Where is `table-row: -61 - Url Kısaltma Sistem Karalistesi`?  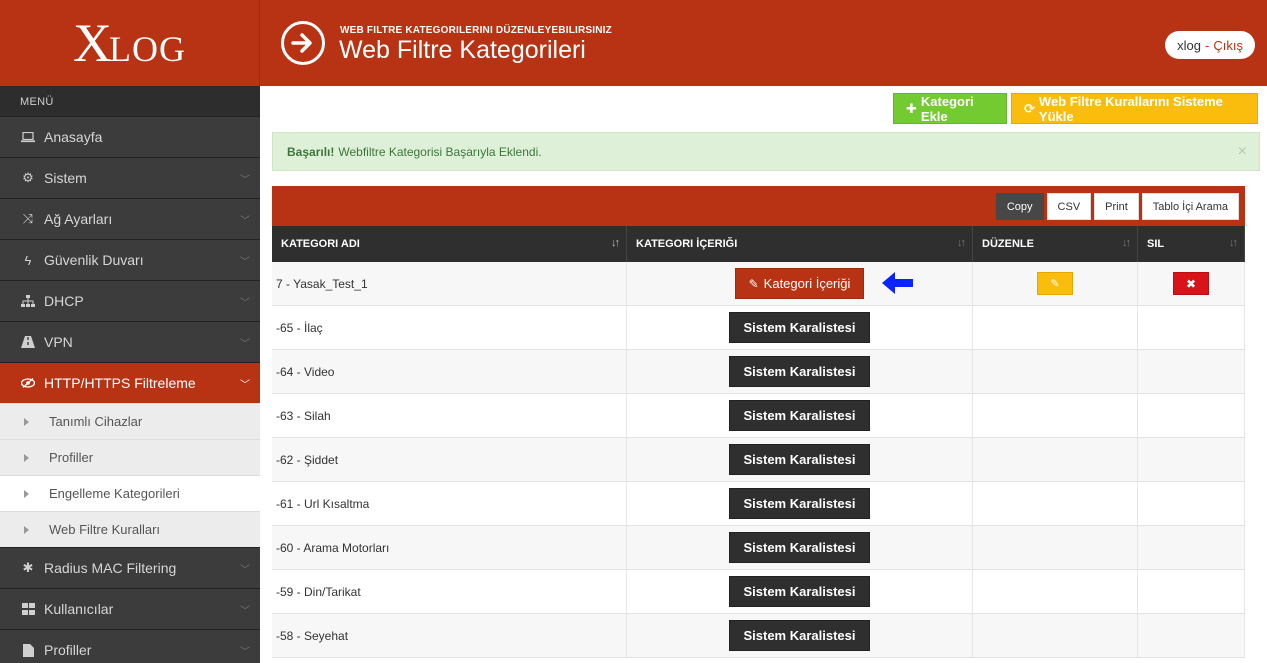 table-row: -61 - Url Kısaltma Sistem Karalistesi is located at coordinates (758, 504).